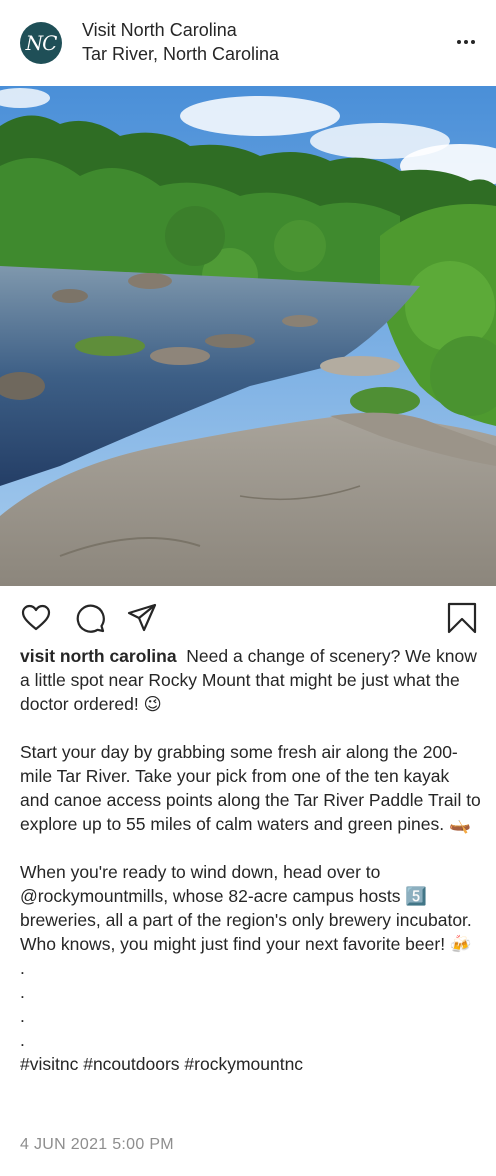  What do you see at coordinates (180, 54) in the screenshot?
I see `location-link: Tar River, North Carolina` at bounding box center [180, 54].